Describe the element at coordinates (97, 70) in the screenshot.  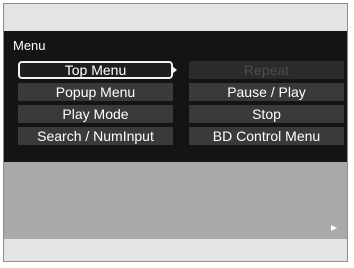
I see `top-menu-button: Top Menu` at that location.